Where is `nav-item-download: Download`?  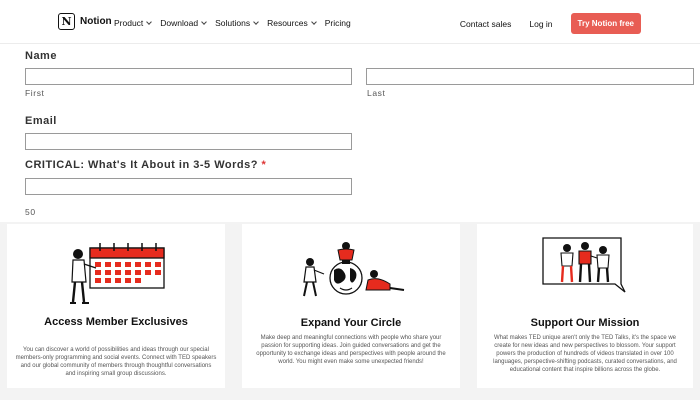
nav-item-download: Download is located at coordinates (183, 23).